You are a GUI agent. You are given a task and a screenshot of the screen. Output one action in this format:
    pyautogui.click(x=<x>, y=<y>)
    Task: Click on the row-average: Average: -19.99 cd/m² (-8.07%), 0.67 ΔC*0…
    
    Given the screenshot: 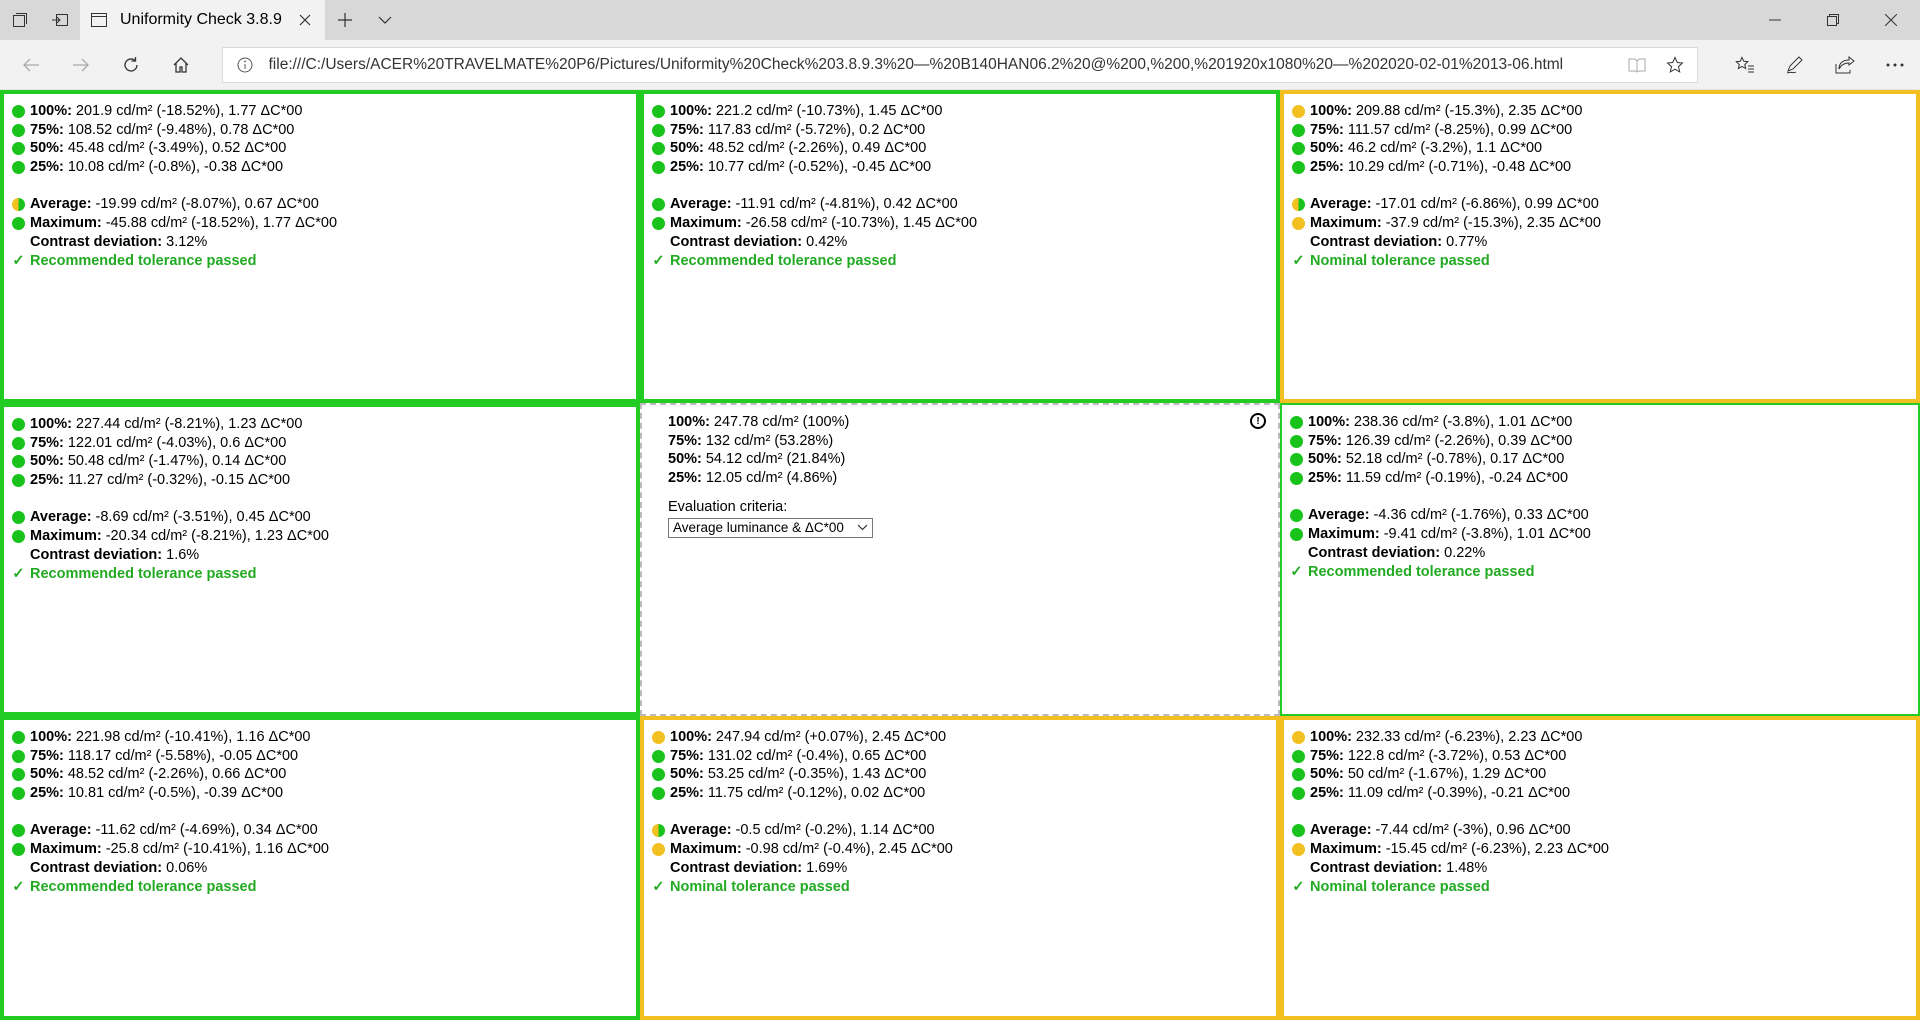 What is the action you would take?
    pyautogui.click(x=320, y=204)
    